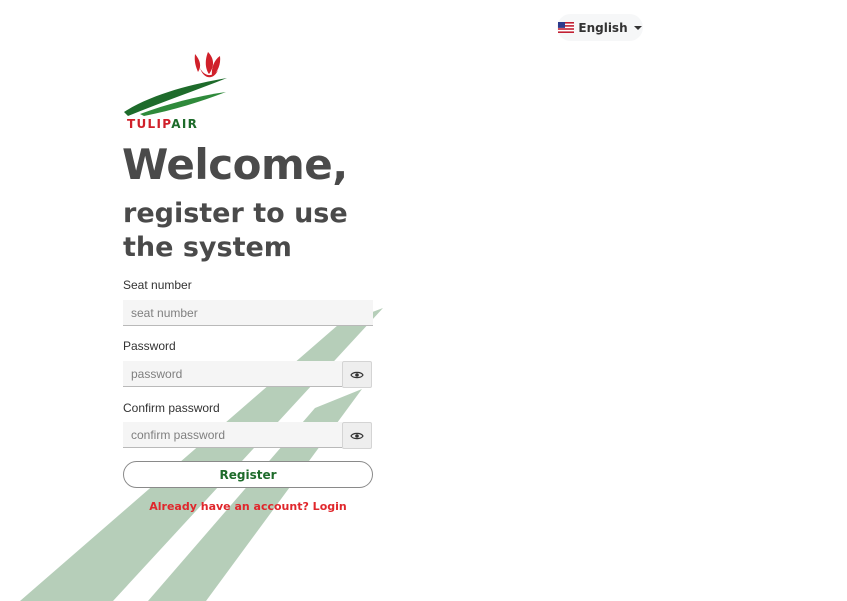 Image resolution: width=847 pixels, height=601 pixels. I want to click on confirm-password-input, so click(232, 435).